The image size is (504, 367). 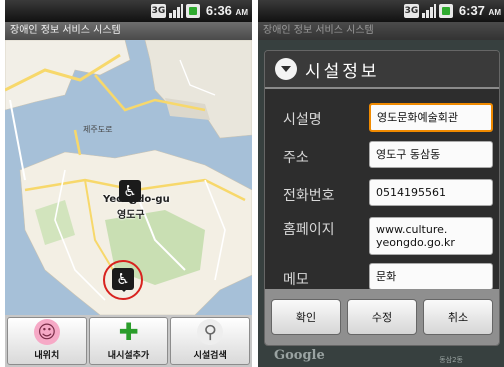 I want to click on search-magnifier-icon: ⚲, so click(x=210, y=332).